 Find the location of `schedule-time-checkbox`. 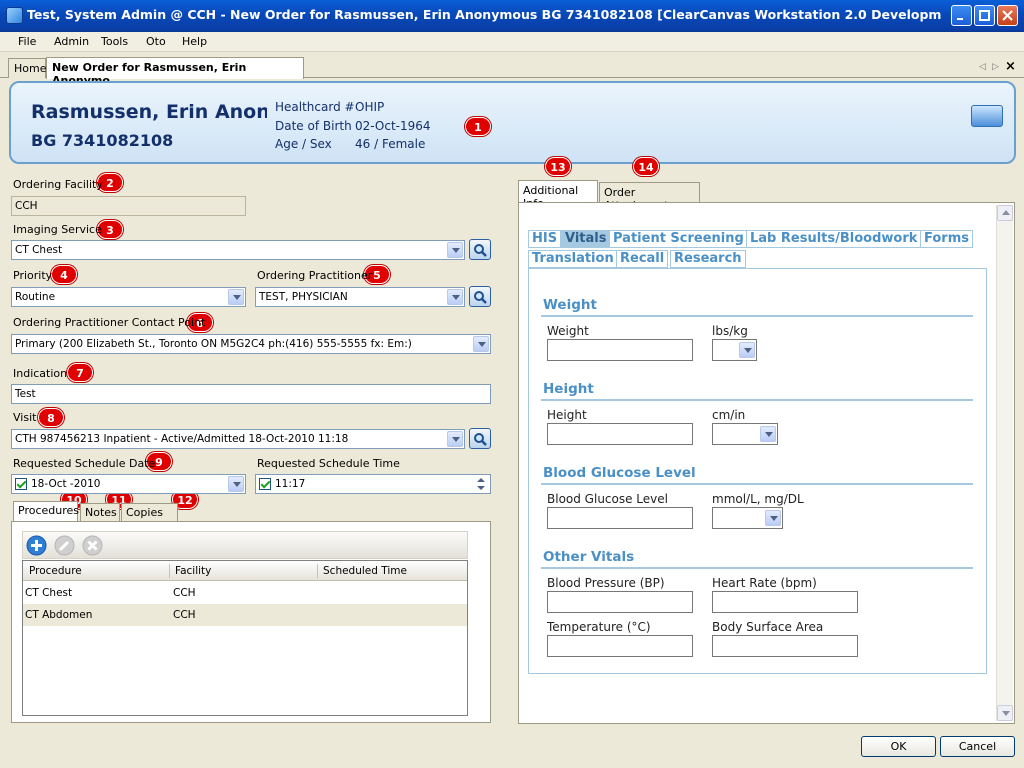

schedule-time-checkbox is located at coordinates (265, 484).